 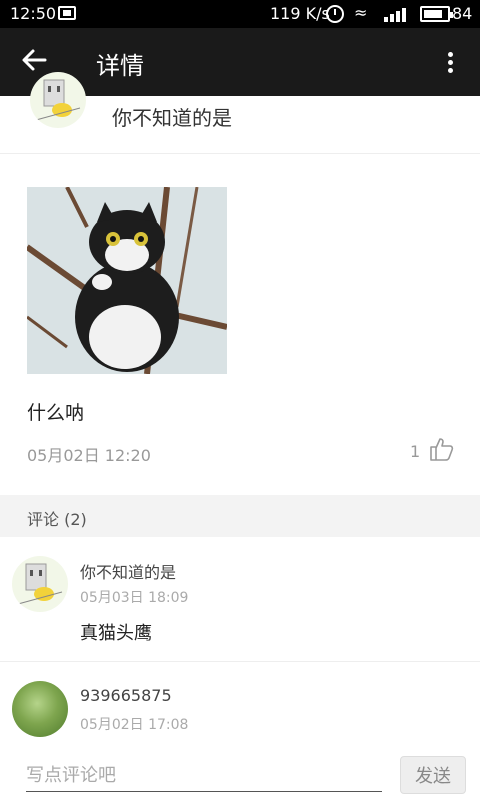 I want to click on more-options-button, so click(x=450, y=63).